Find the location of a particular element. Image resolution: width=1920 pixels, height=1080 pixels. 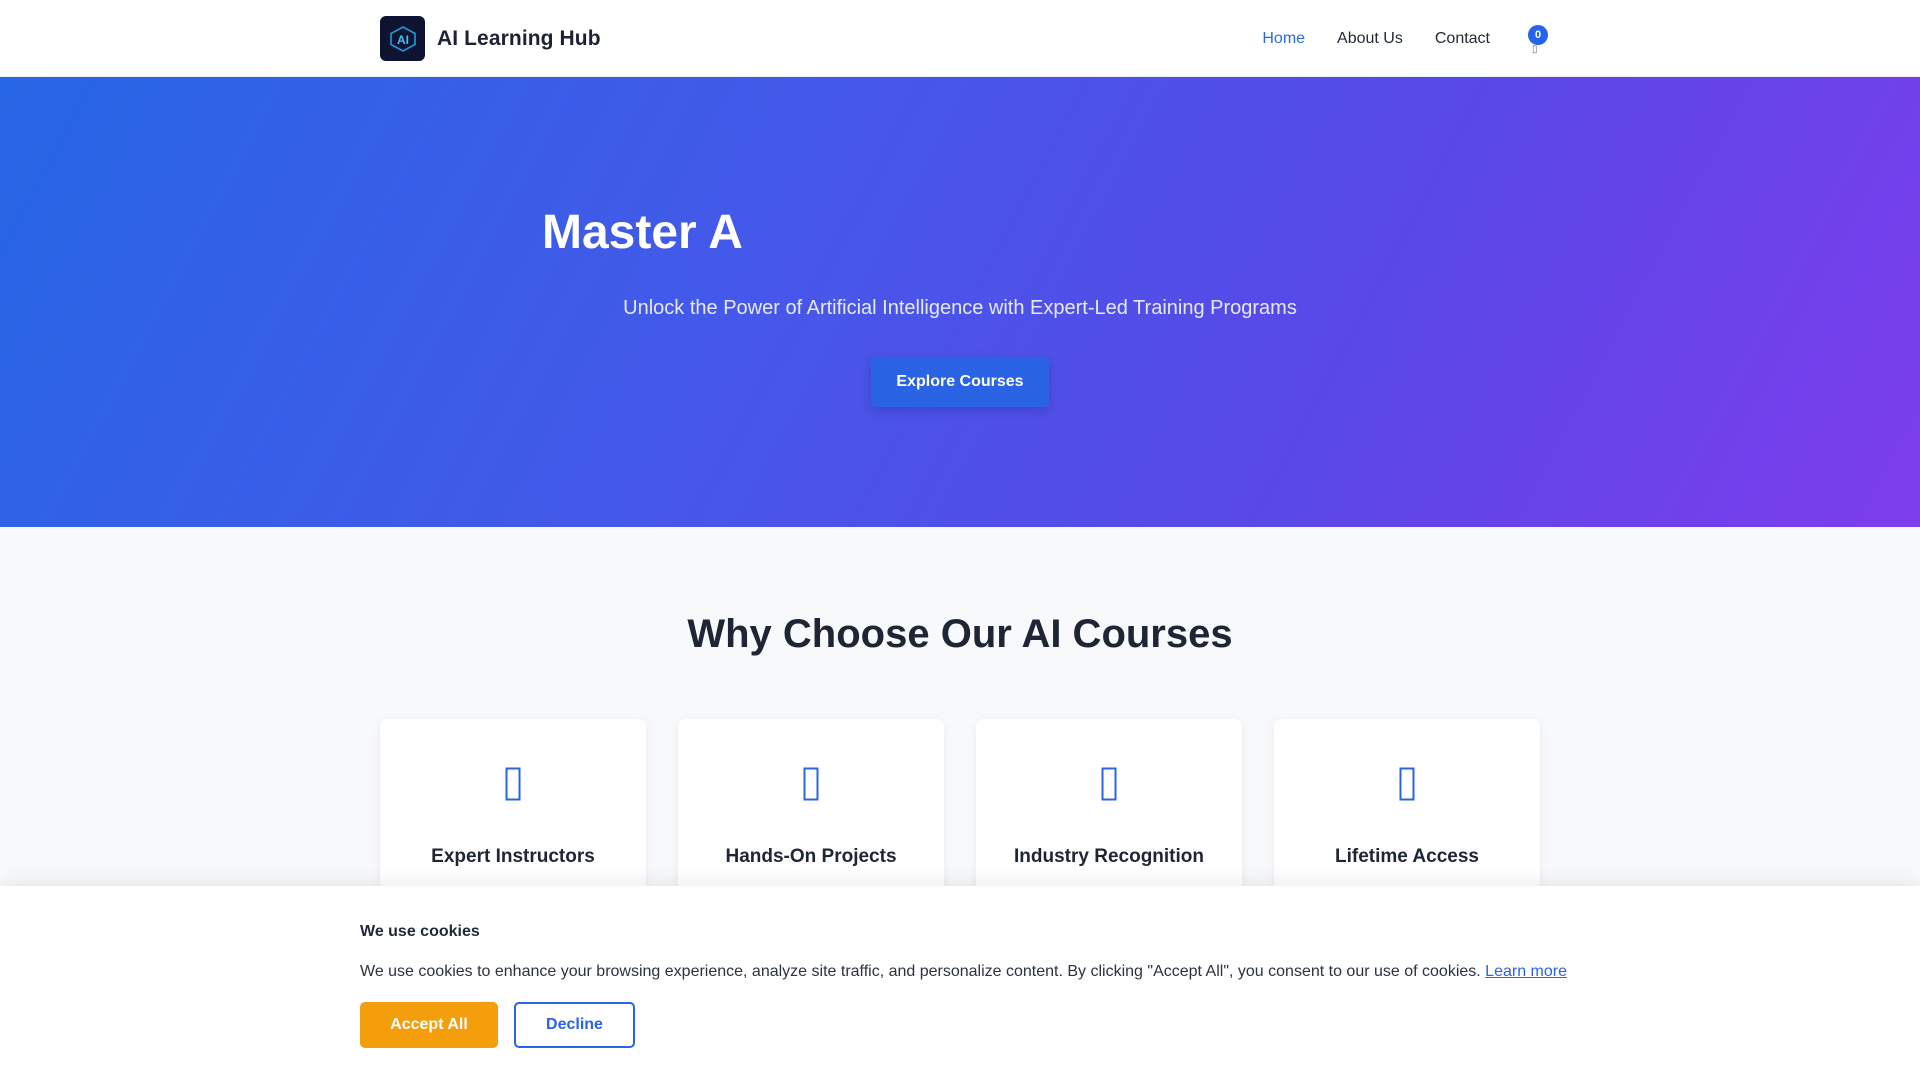

logo-link: AI AI Learning Hub is located at coordinates (490, 38).